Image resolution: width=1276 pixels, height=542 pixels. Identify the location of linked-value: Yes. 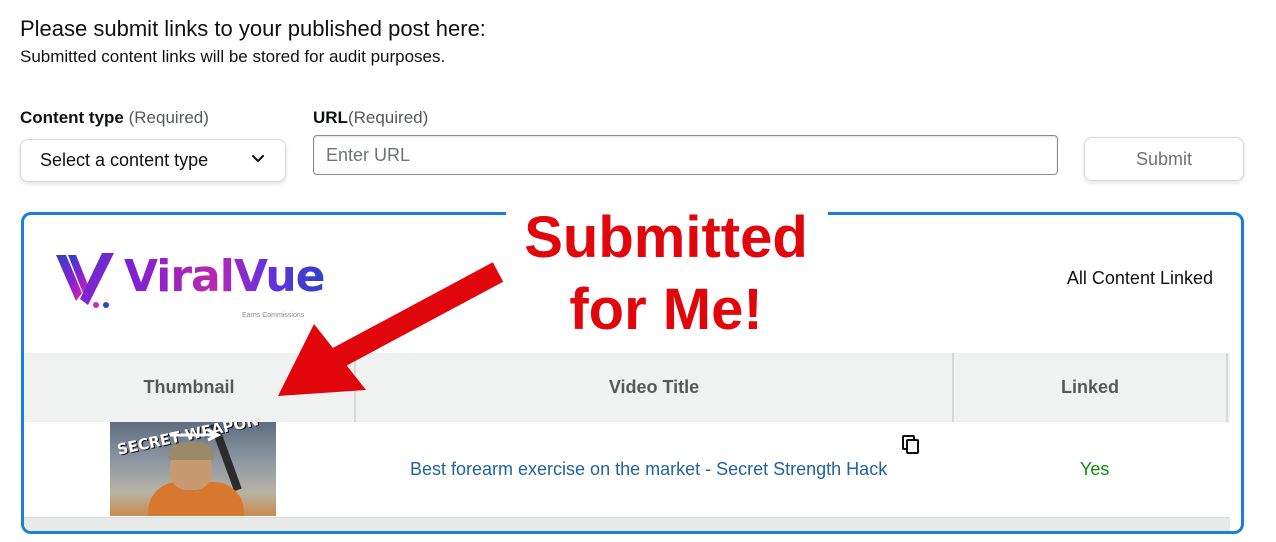
(1095, 469).